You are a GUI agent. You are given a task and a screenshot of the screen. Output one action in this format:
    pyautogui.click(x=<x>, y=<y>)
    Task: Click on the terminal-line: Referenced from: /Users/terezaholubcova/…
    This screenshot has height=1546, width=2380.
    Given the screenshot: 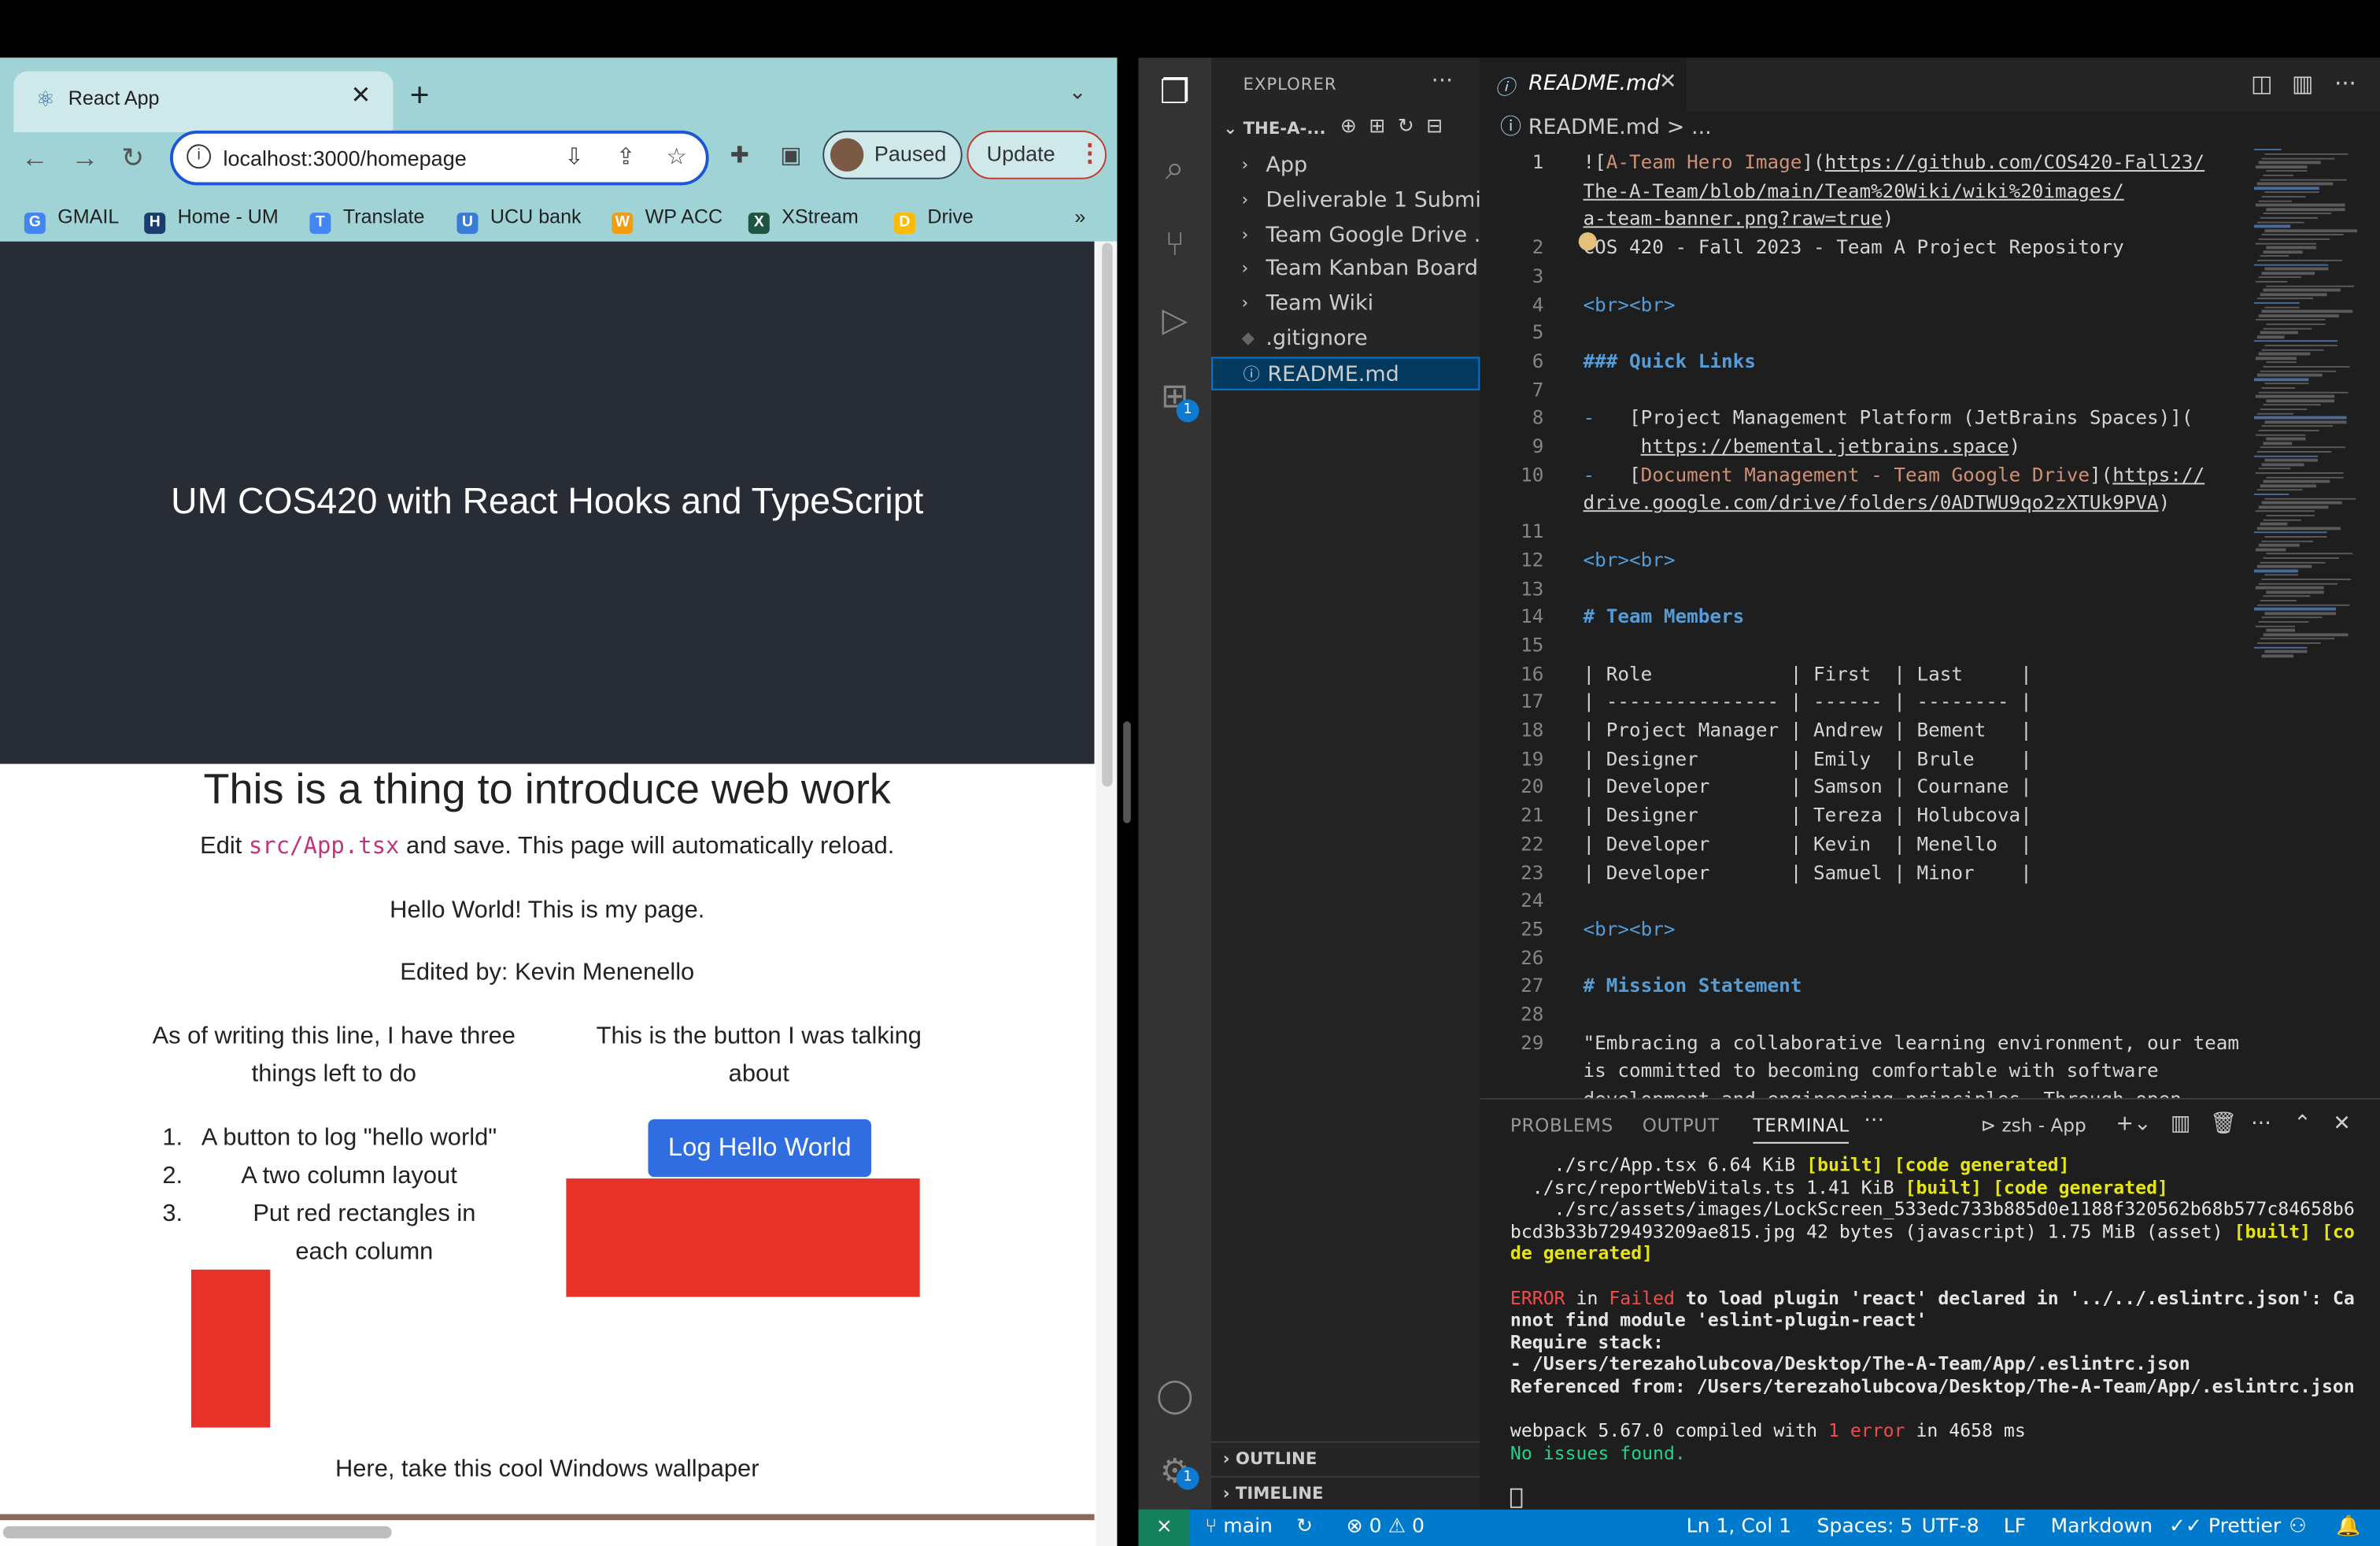 What is the action you would take?
    pyautogui.click(x=1933, y=1386)
    